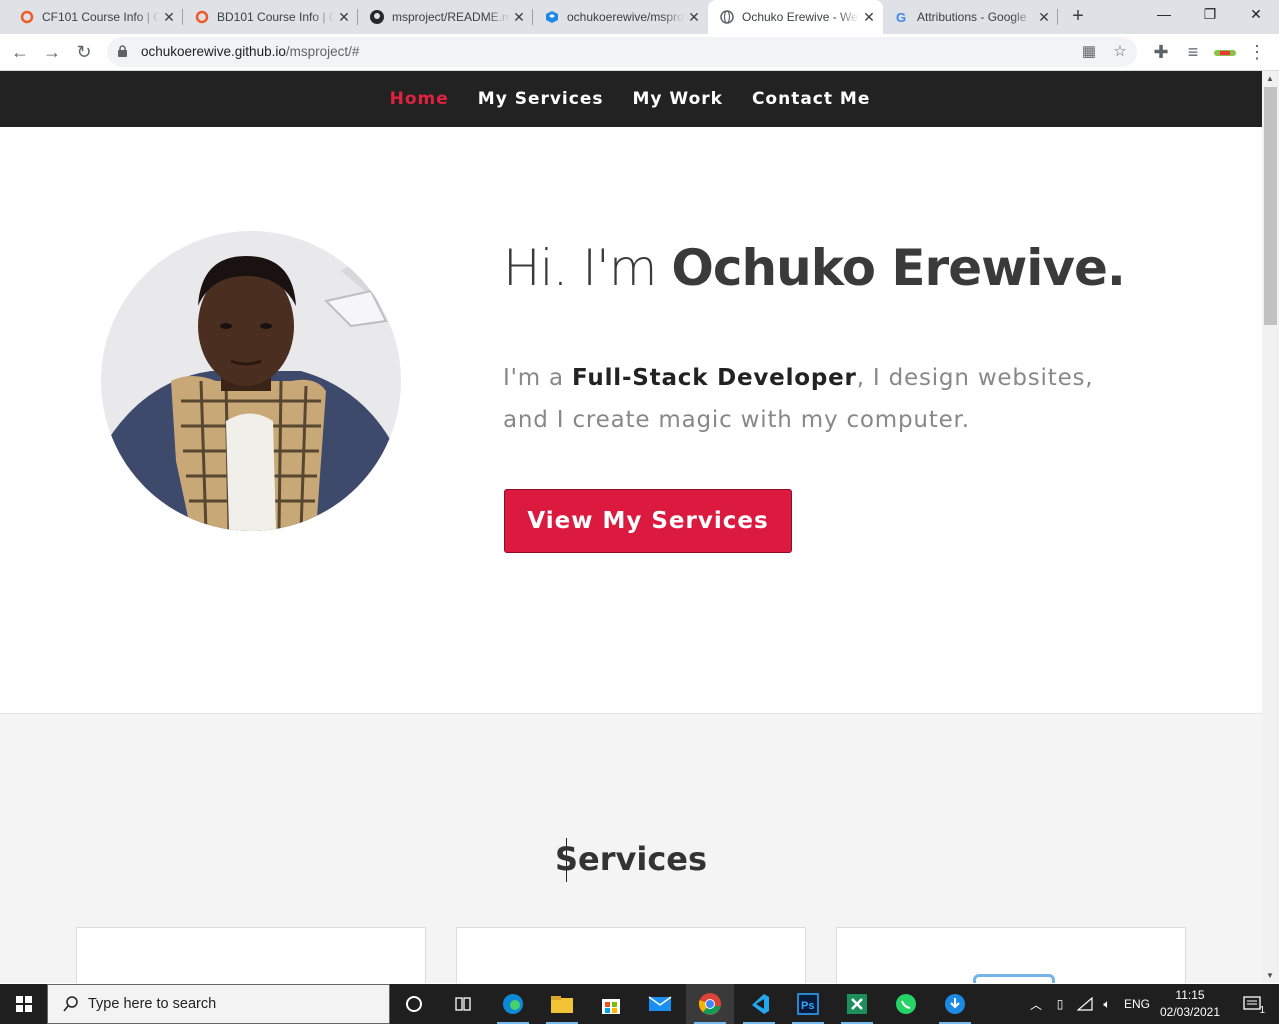 The width and height of the screenshot is (1279, 1024). Describe the element at coordinates (552, 17) in the screenshot. I see `codesandbox-icon` at that location.